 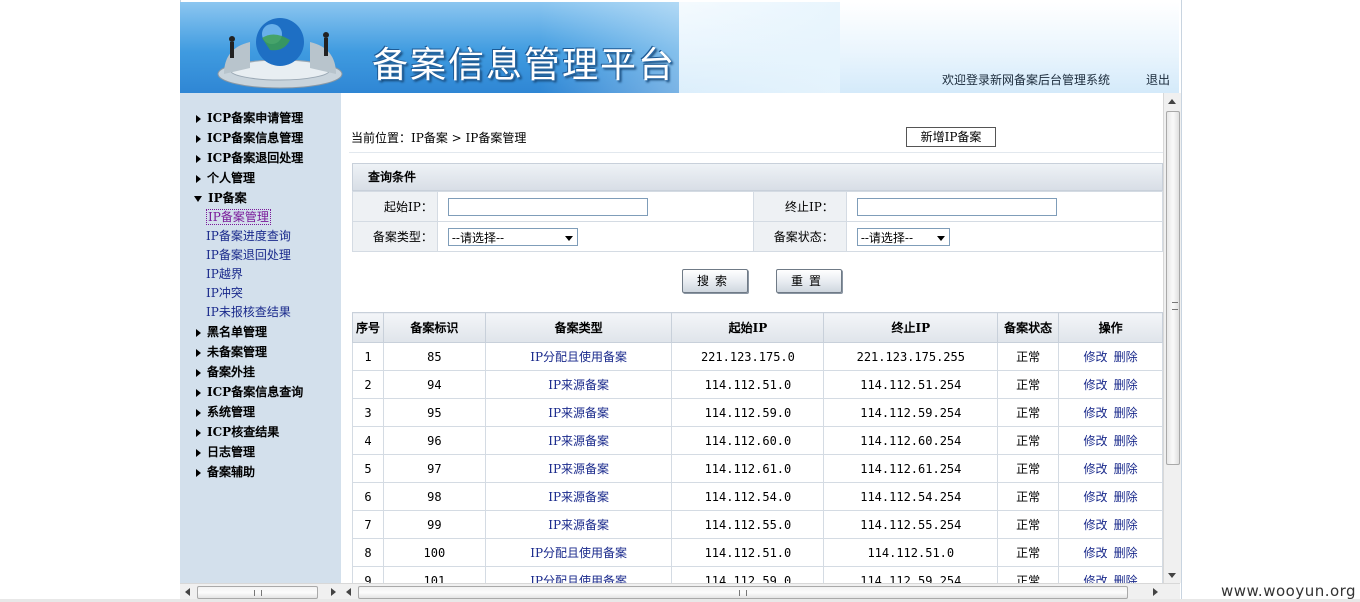 I want to click on sidebar-item-assist: 备案辅助, so click(x=248, y=472).